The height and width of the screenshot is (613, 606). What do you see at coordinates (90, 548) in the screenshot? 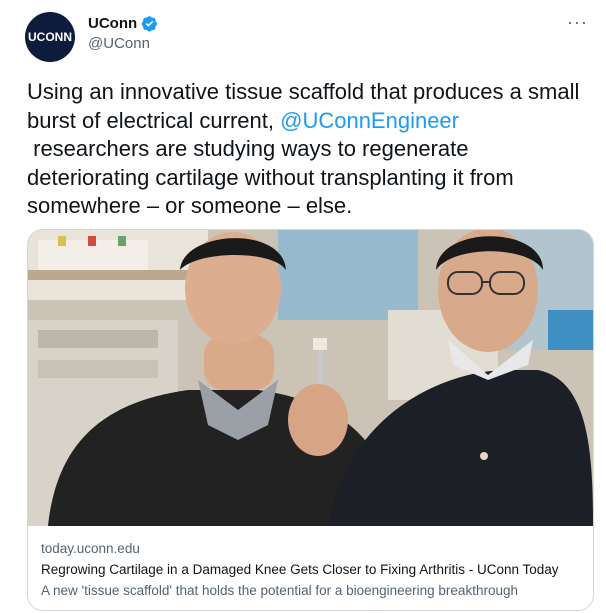
I see `card-domain: today.uconn.edu` at bounding box center [90, 548].